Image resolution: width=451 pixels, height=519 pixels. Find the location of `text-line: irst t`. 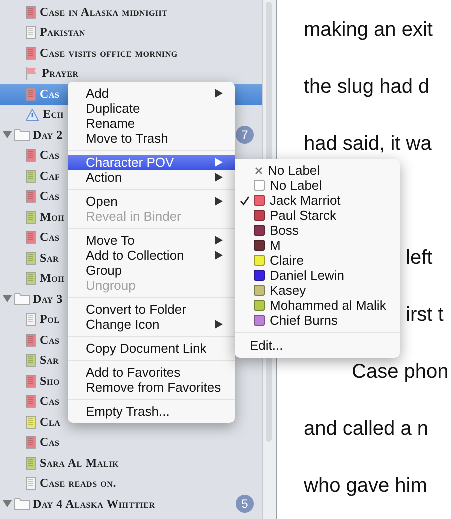

text-line: irst t is located at coordinates (425, 315).